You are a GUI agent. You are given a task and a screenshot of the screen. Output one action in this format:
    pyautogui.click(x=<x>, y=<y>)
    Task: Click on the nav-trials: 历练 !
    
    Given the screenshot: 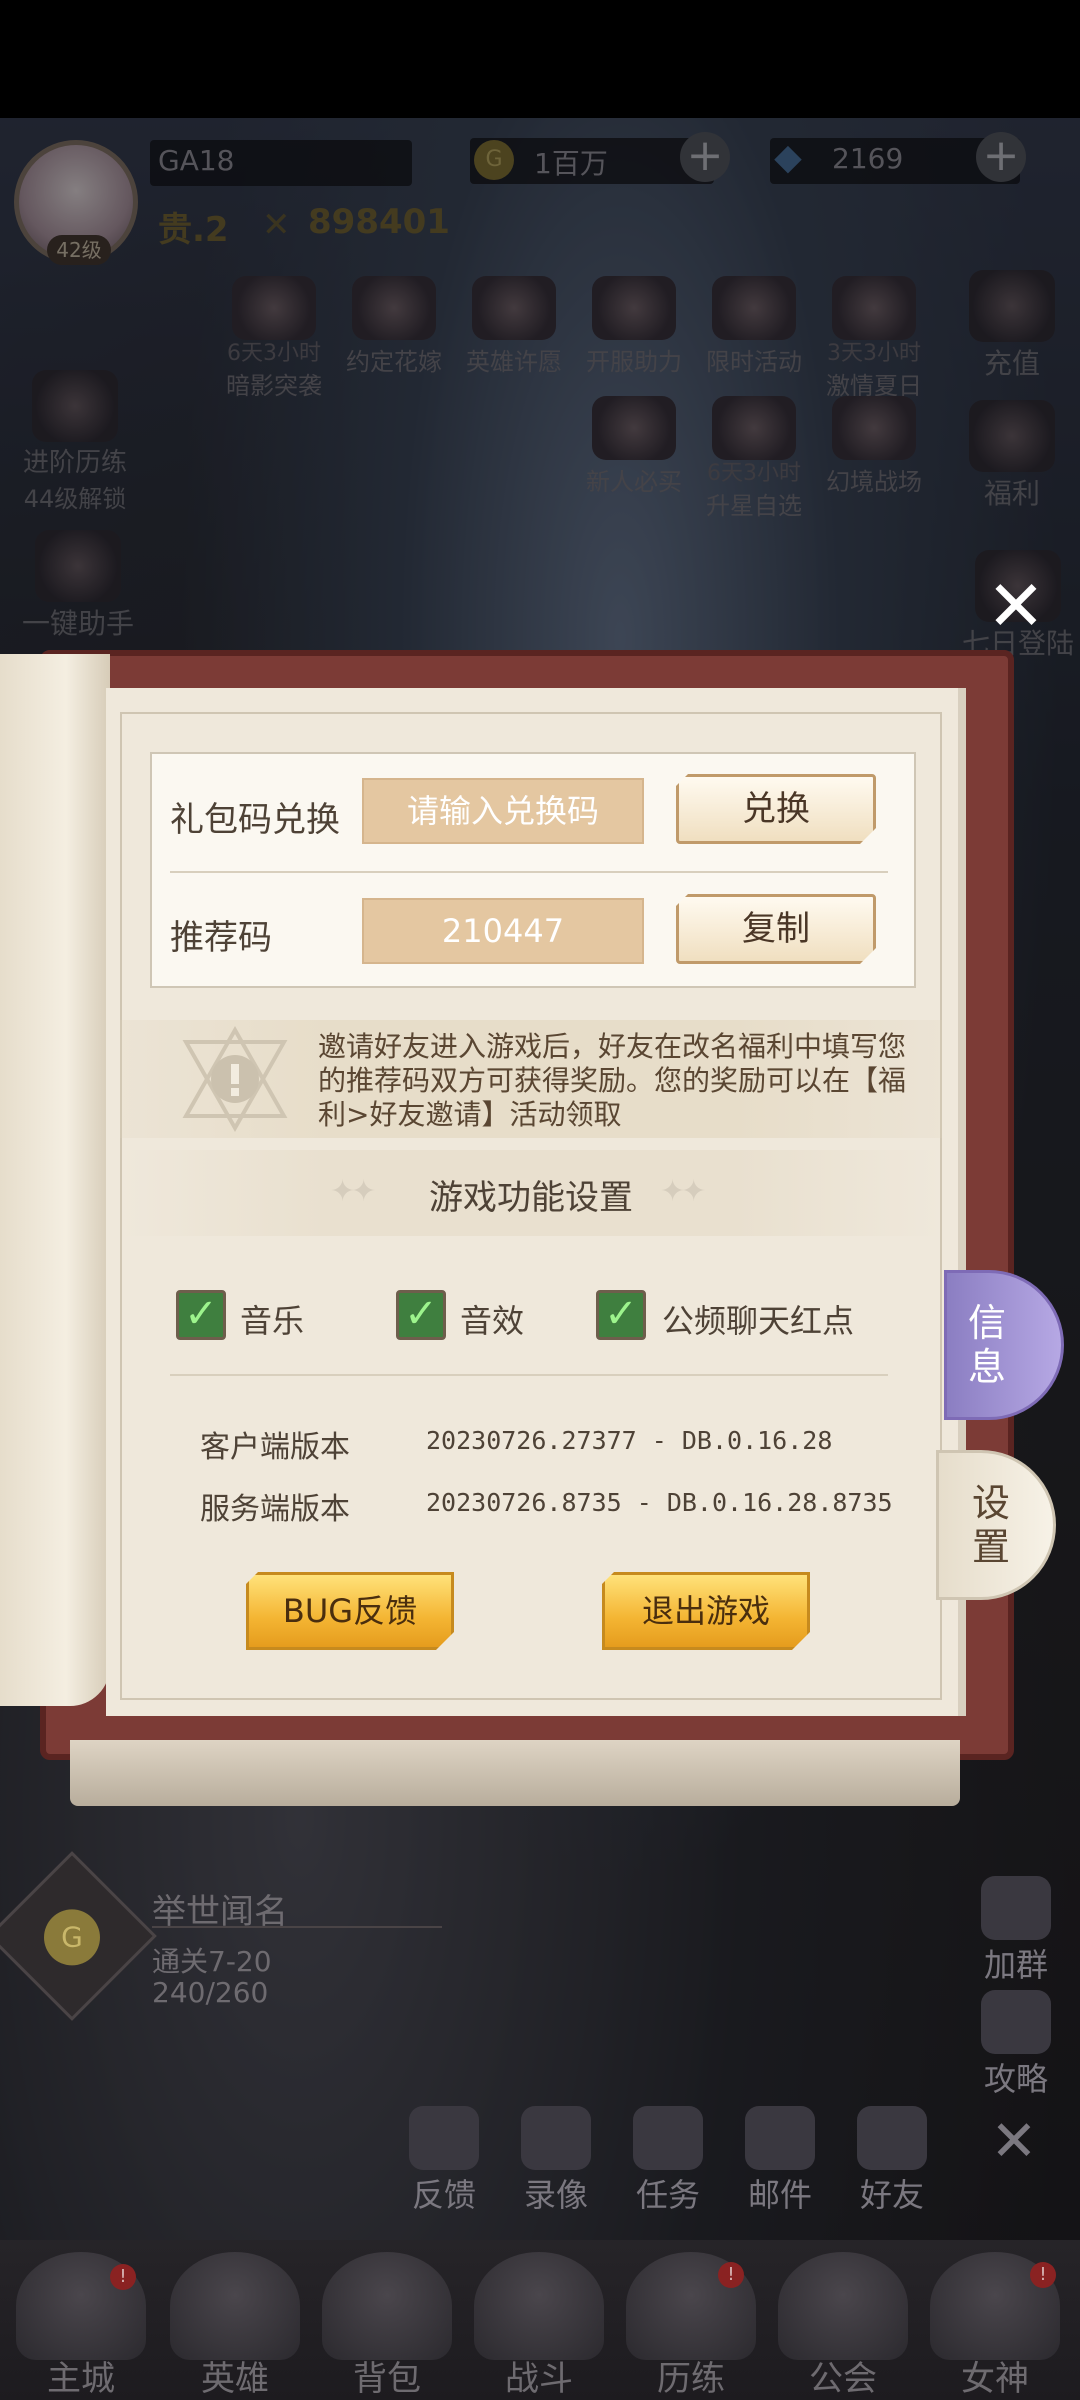 What is the action you would take?
    pyautogui.click(x=691, y=2325)
    